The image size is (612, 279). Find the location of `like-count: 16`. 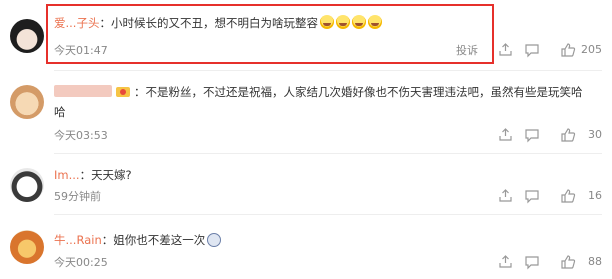

like-count: 16 is located at coordinates (595, 195).